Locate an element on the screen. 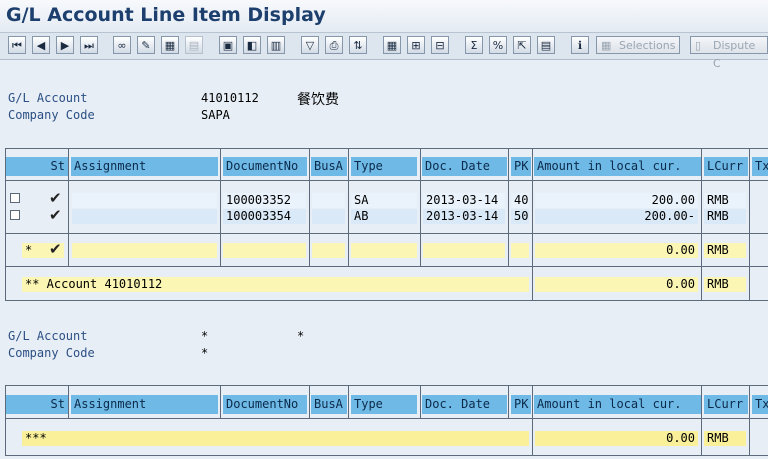 The width and height of the screenshot is (768, 459). selections-button: ▦ Selections is located at coordinates (638, 45).